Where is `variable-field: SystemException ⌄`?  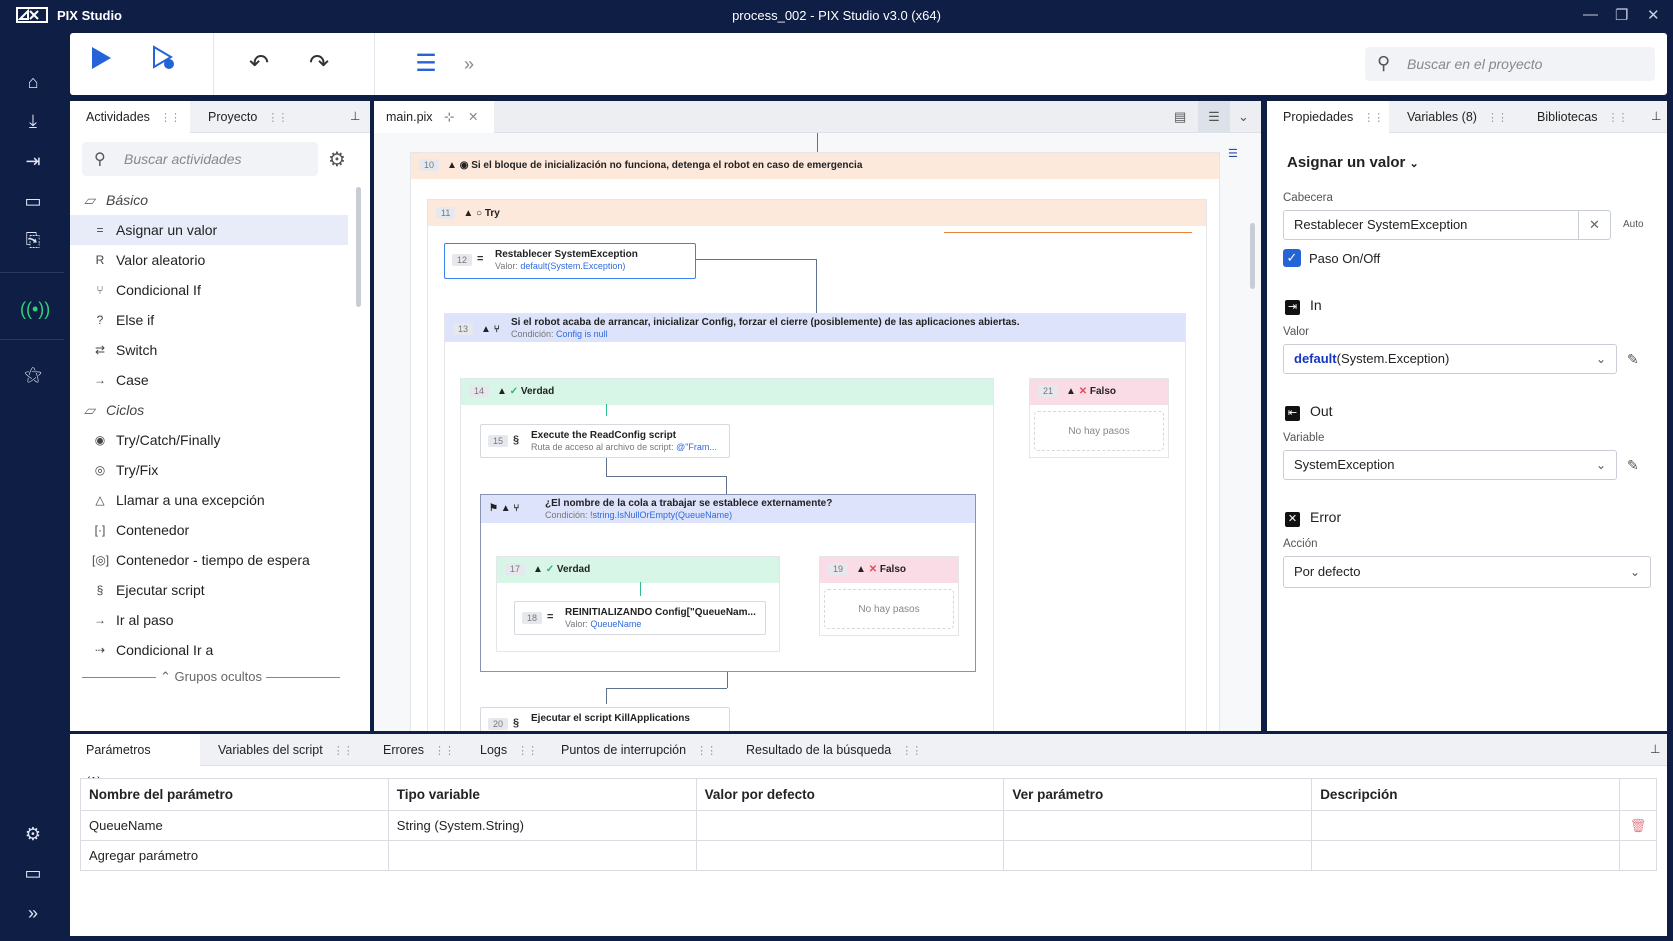
variable-field: SystemException ⌄ is located at coordinates (1450, 465).